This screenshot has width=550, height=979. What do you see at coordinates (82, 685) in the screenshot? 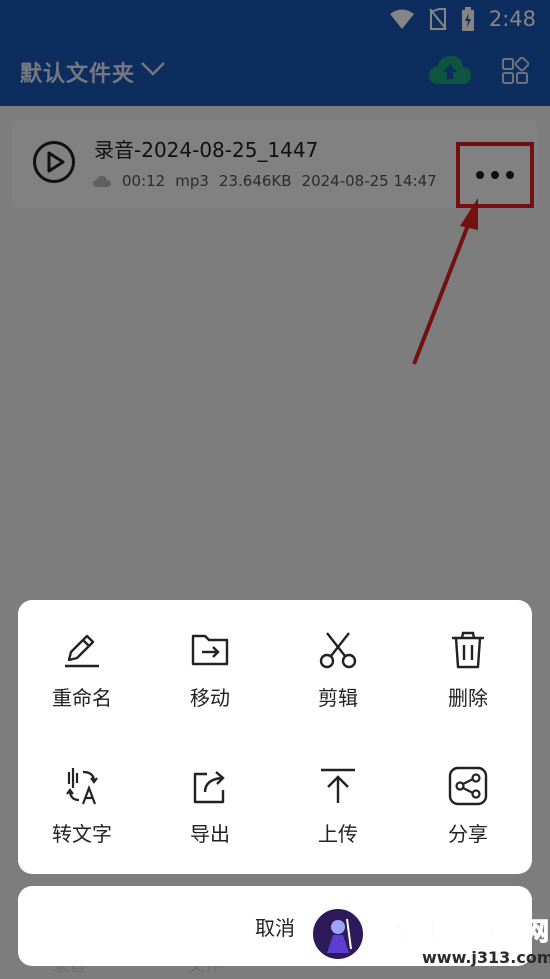
I see `rename-action: 重命名` at bounding box center [82, 685].